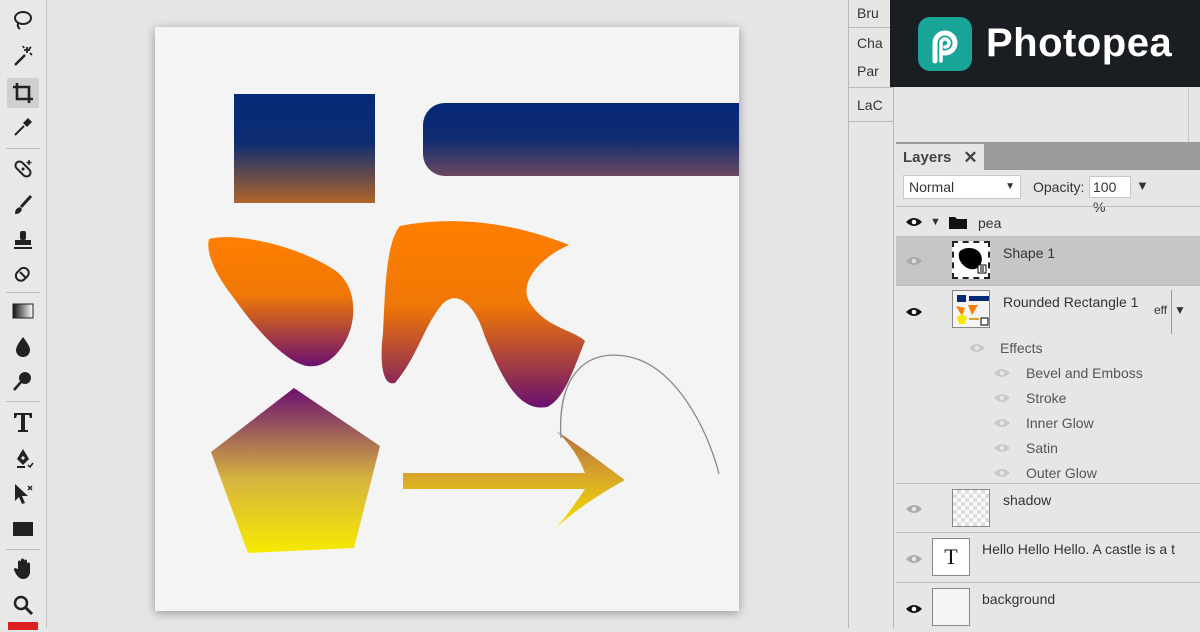  Describe the element at coordinates (871, 43) in the screenshot. I see `character-panel-button: Cha` at that location.